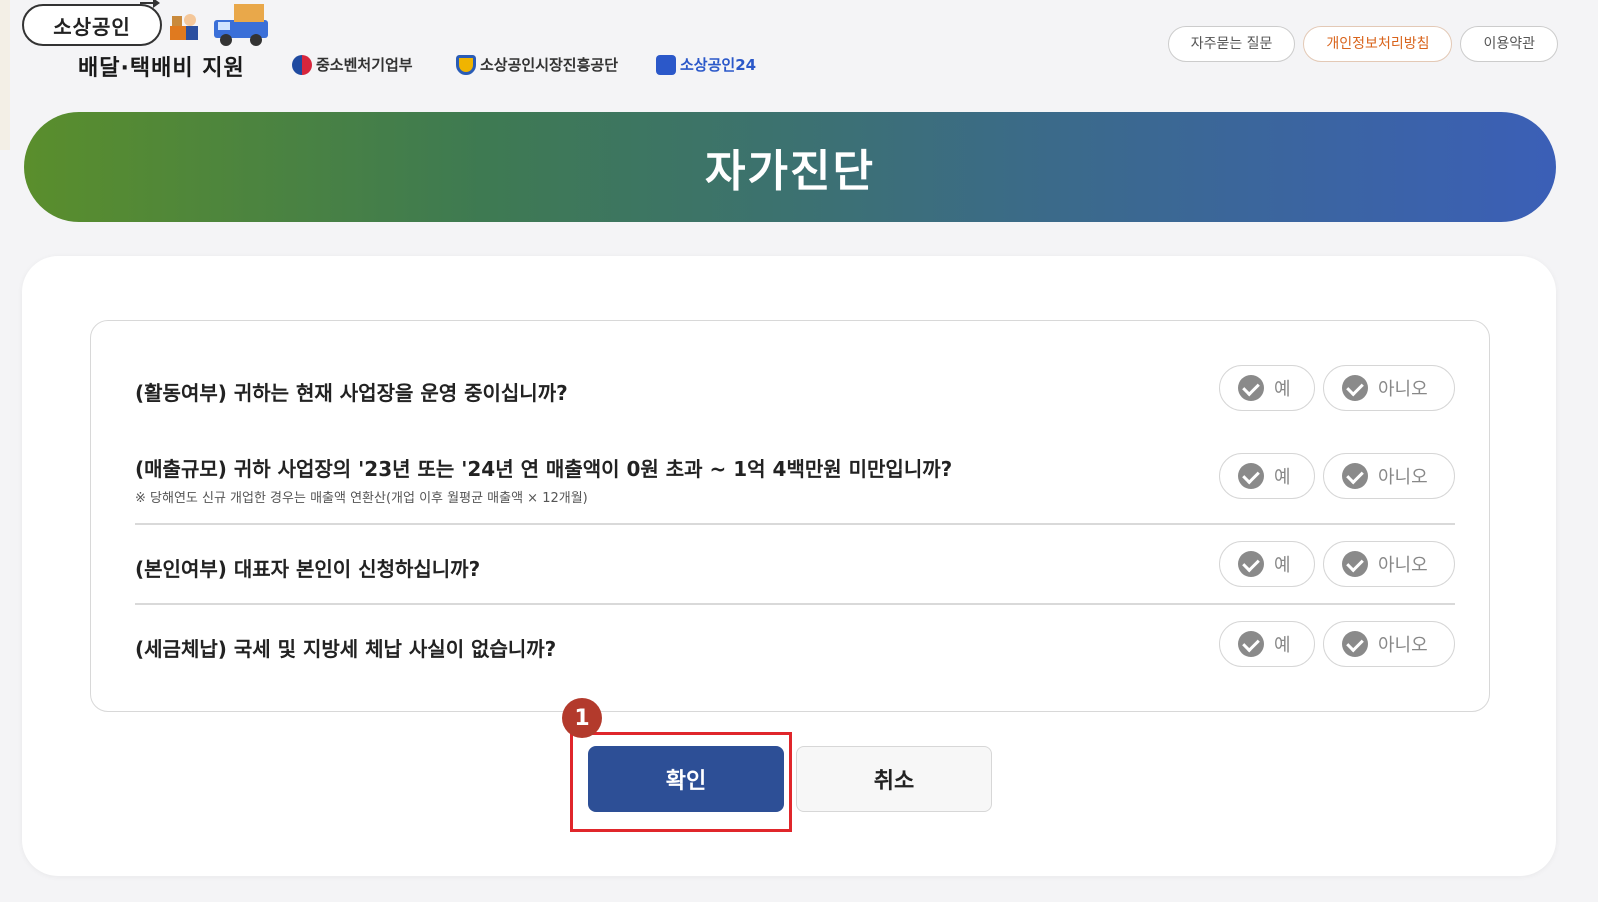 This screenshot has width=1598, height=902. I want to click on agency-semas-label: 소상공인시장진흥공단, so click(549, 65).